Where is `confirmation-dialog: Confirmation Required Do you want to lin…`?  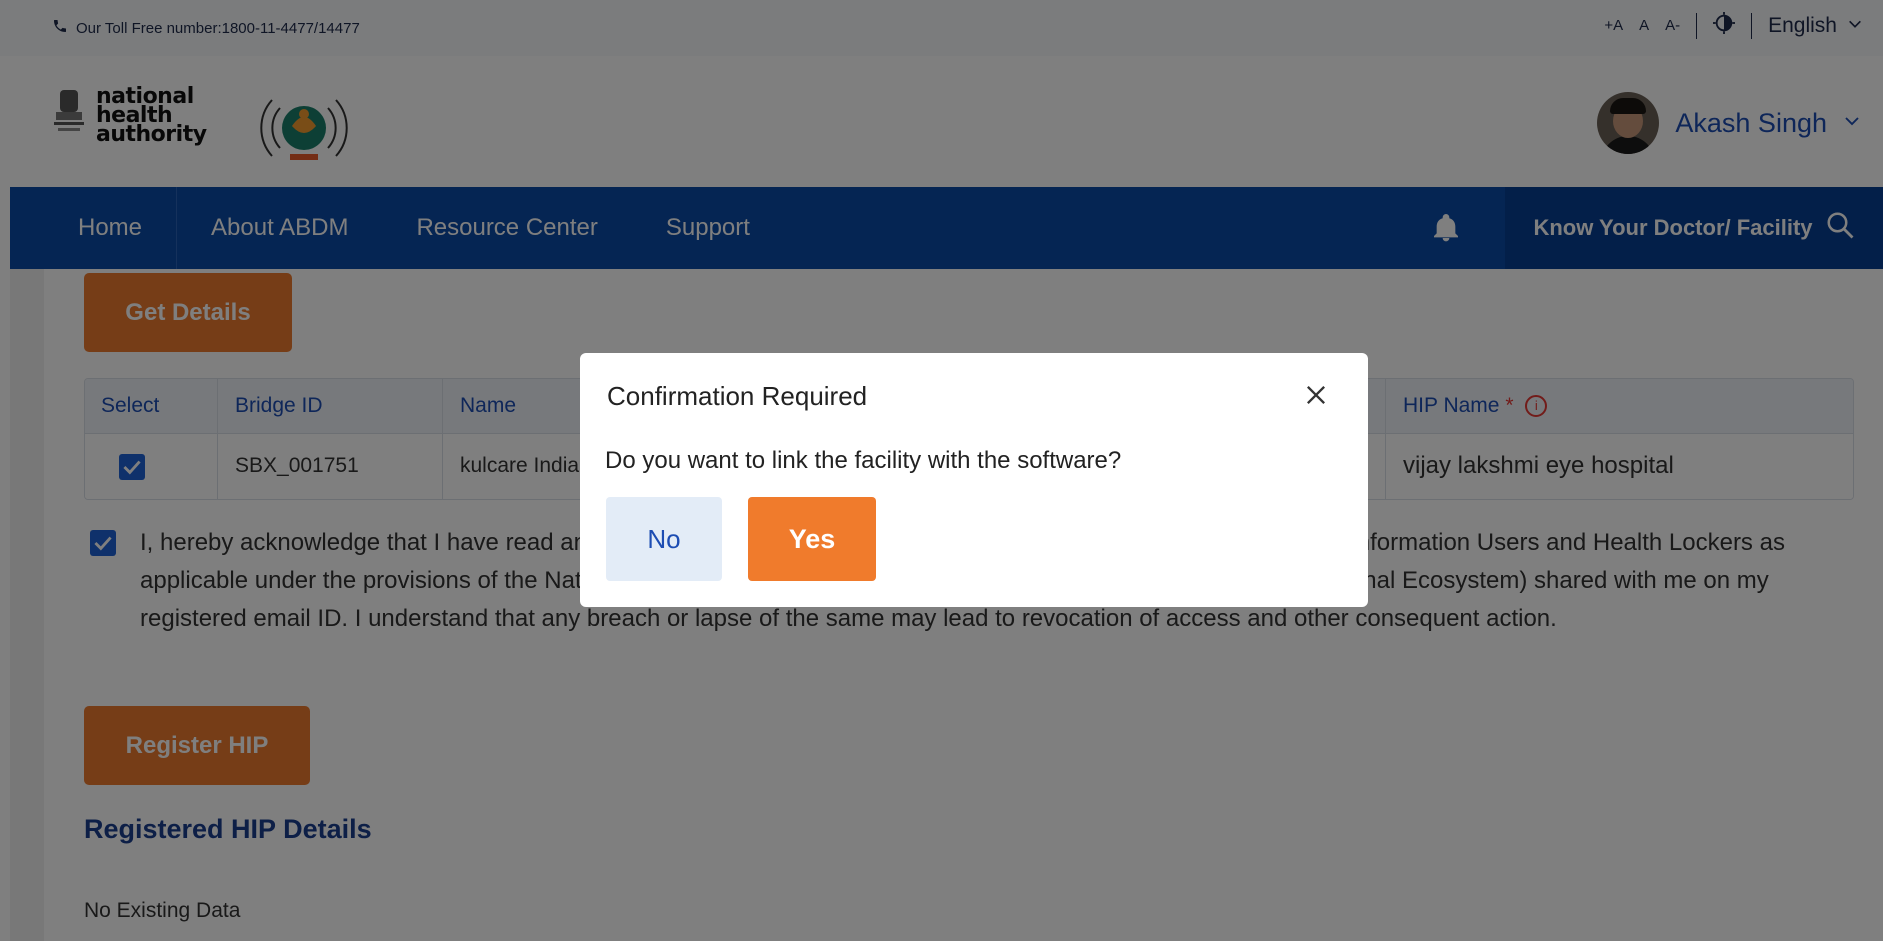 confirmation-dialog: Confirmation Required Do you want to lin… is located at coordinates (974, 480).